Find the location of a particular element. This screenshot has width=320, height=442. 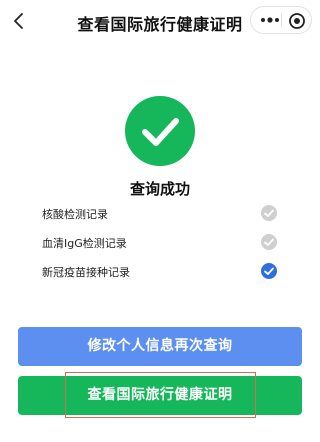

capsule-divider is located at coordinates (281, 20).